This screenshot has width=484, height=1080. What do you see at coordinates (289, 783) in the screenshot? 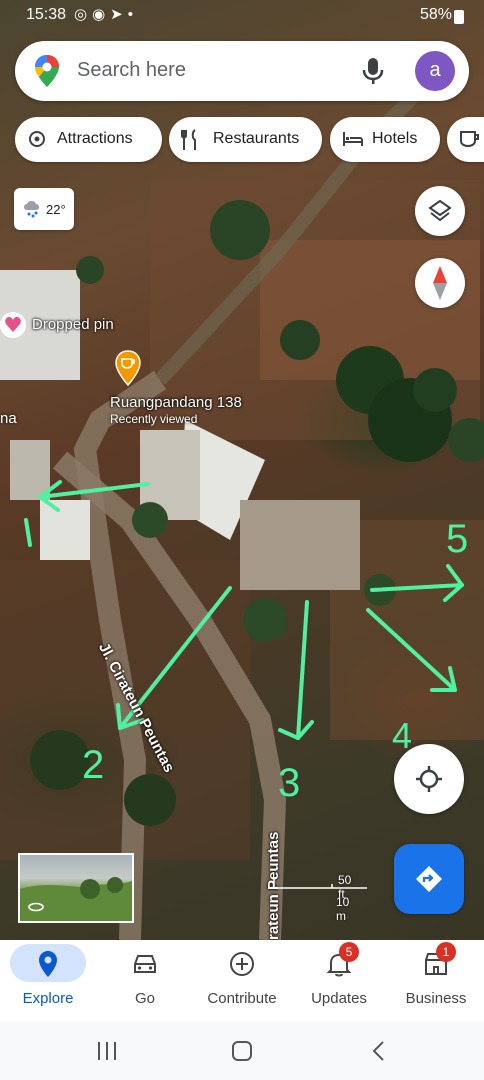
I see `annotation-3: 3` at bounding box center [289, 783].